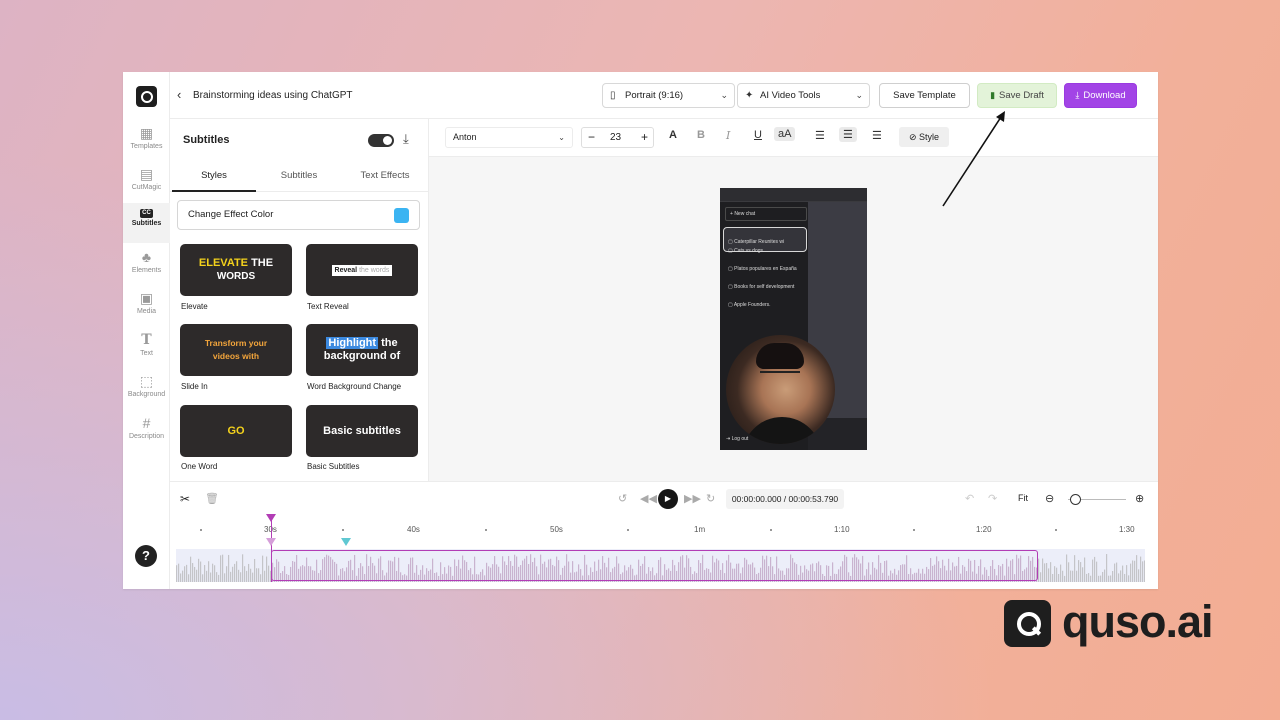 Image resolution: width=1280 pixels, height=720 pixels. What do you see at coordinates (701, 135) in the screenshot?
I see `bold-icon: B` at bounding box center [701, 135].